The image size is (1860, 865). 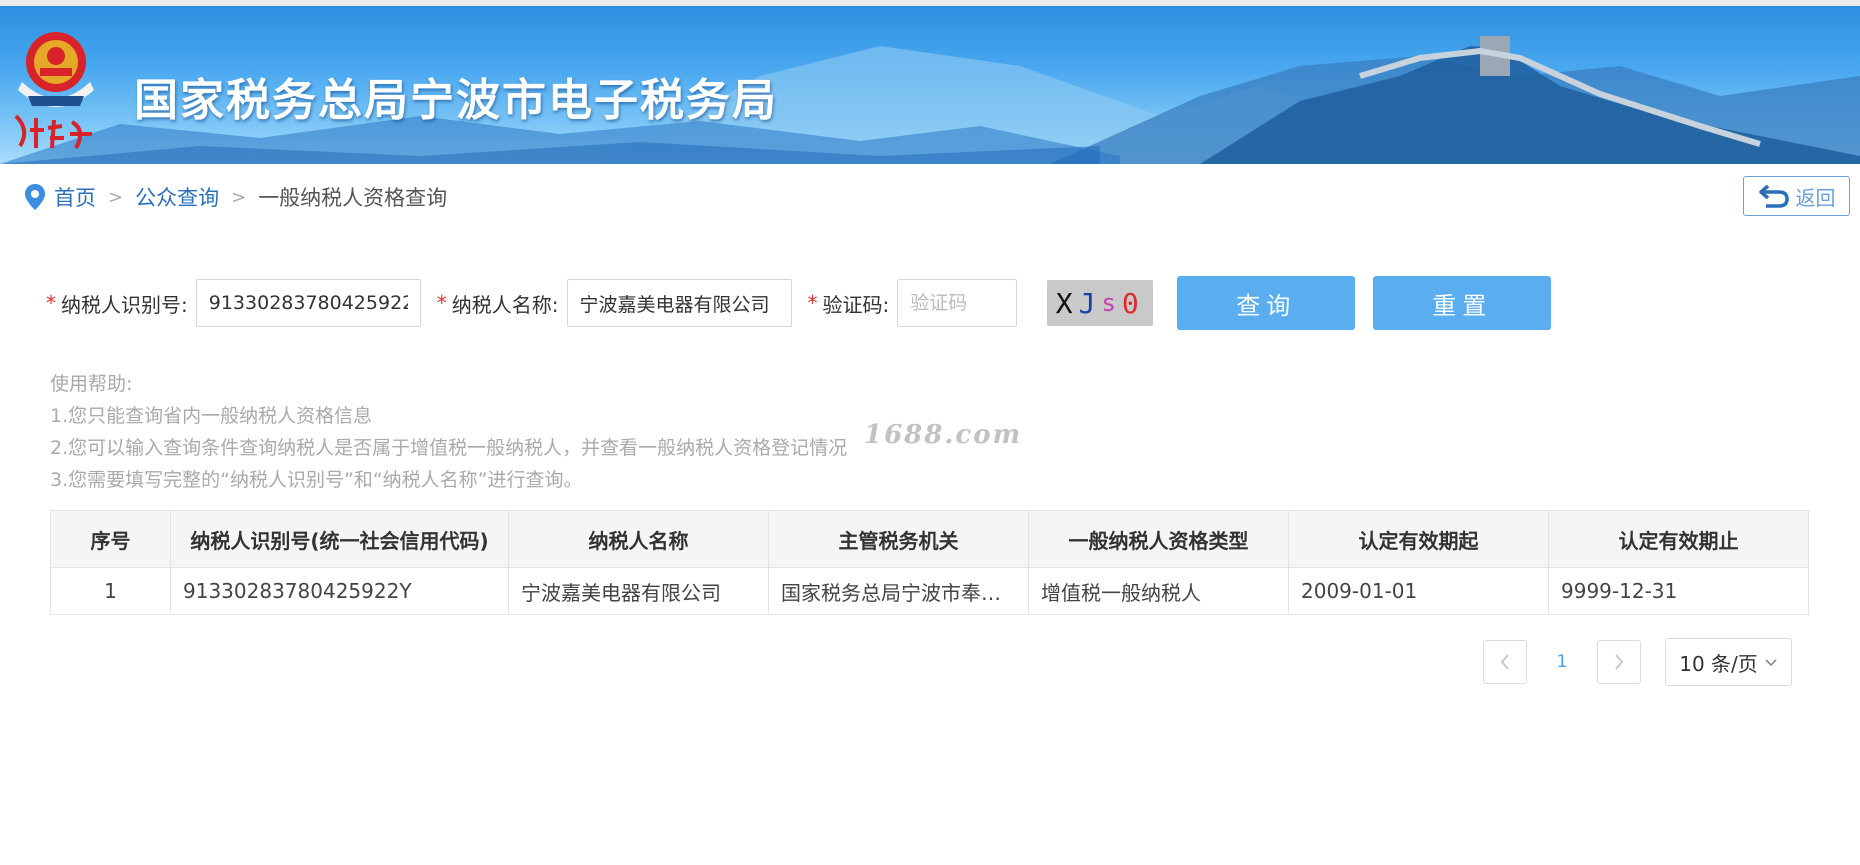 I want to click on captcha-char: 0, so click(x=1133, y=303).